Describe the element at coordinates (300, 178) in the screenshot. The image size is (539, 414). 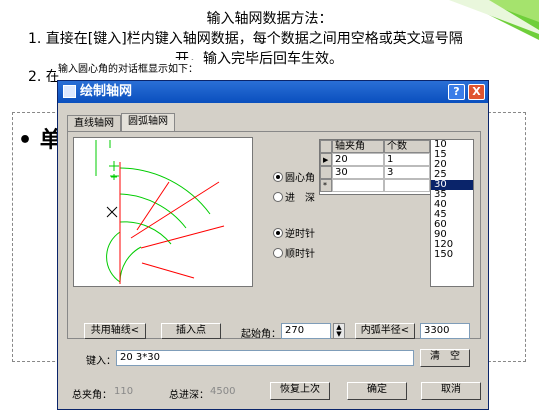
I see `radio-center-angle-label: 圆心角` at that location.